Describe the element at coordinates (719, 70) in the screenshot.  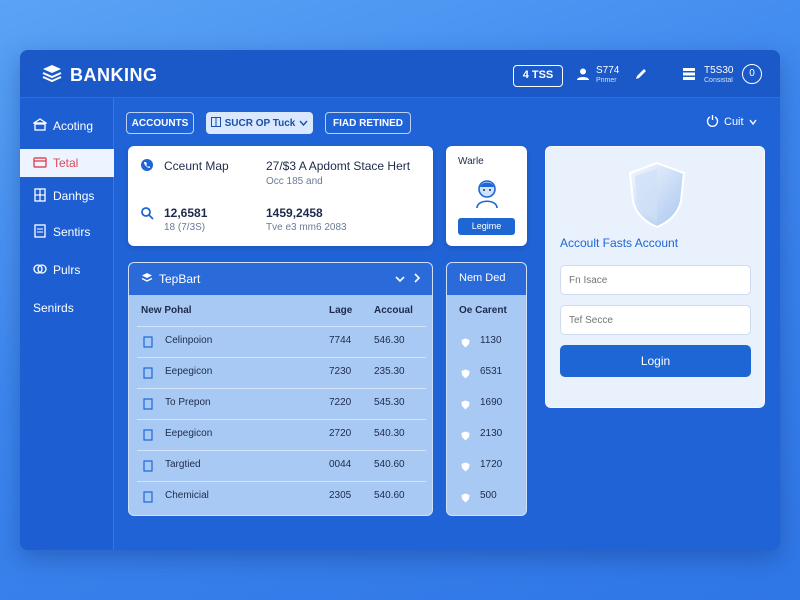
I see `account-line1: T5S30` at that location.